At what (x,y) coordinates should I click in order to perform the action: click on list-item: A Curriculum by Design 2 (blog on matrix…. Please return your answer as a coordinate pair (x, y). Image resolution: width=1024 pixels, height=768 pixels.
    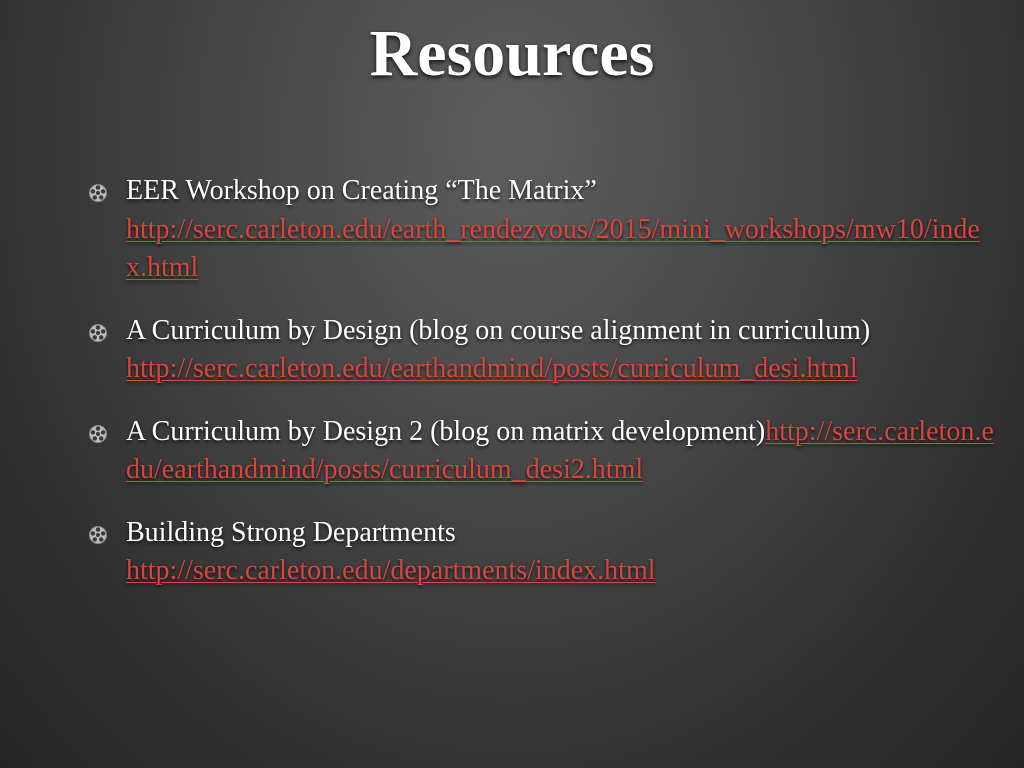
    Looking at the image, I should click on (541, 451).